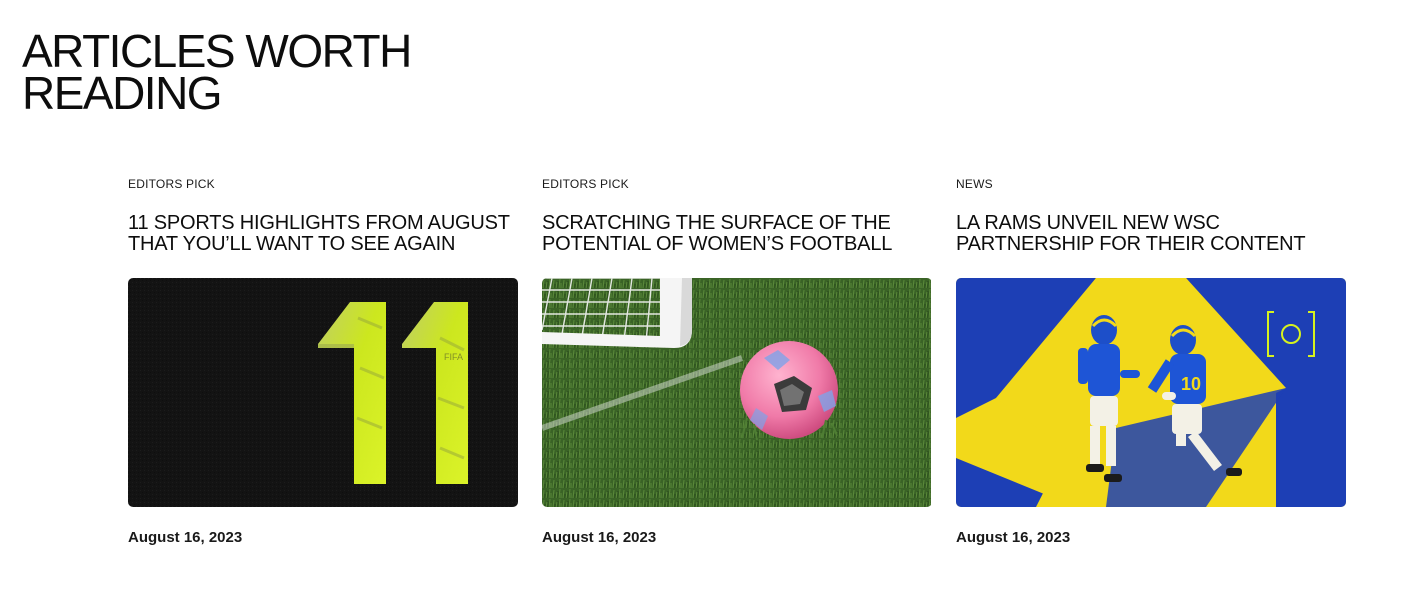  What do you see at coordinates (1131, 244) in the screenshot?
I see `article-title-line-2: PARTNERSHIP FOR THEIR CONTENT` at bounding box center [1131, 244].